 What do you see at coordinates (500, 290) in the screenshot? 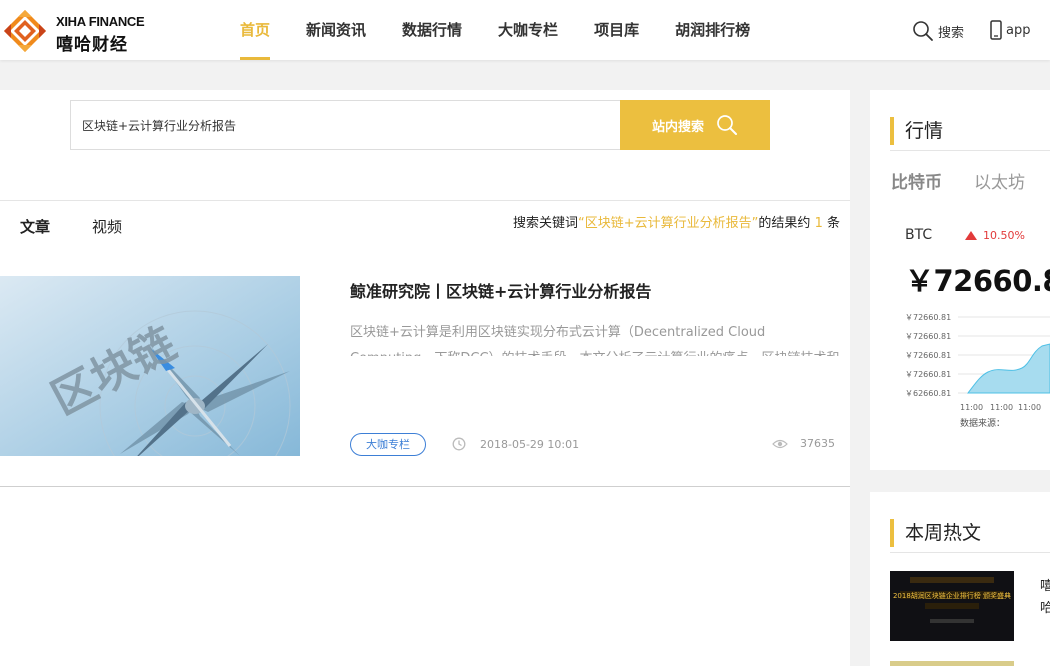
I see `article-title: 鲸准研究院丨区块链+云计算行业分析报告` at bounding box center [500, 290].